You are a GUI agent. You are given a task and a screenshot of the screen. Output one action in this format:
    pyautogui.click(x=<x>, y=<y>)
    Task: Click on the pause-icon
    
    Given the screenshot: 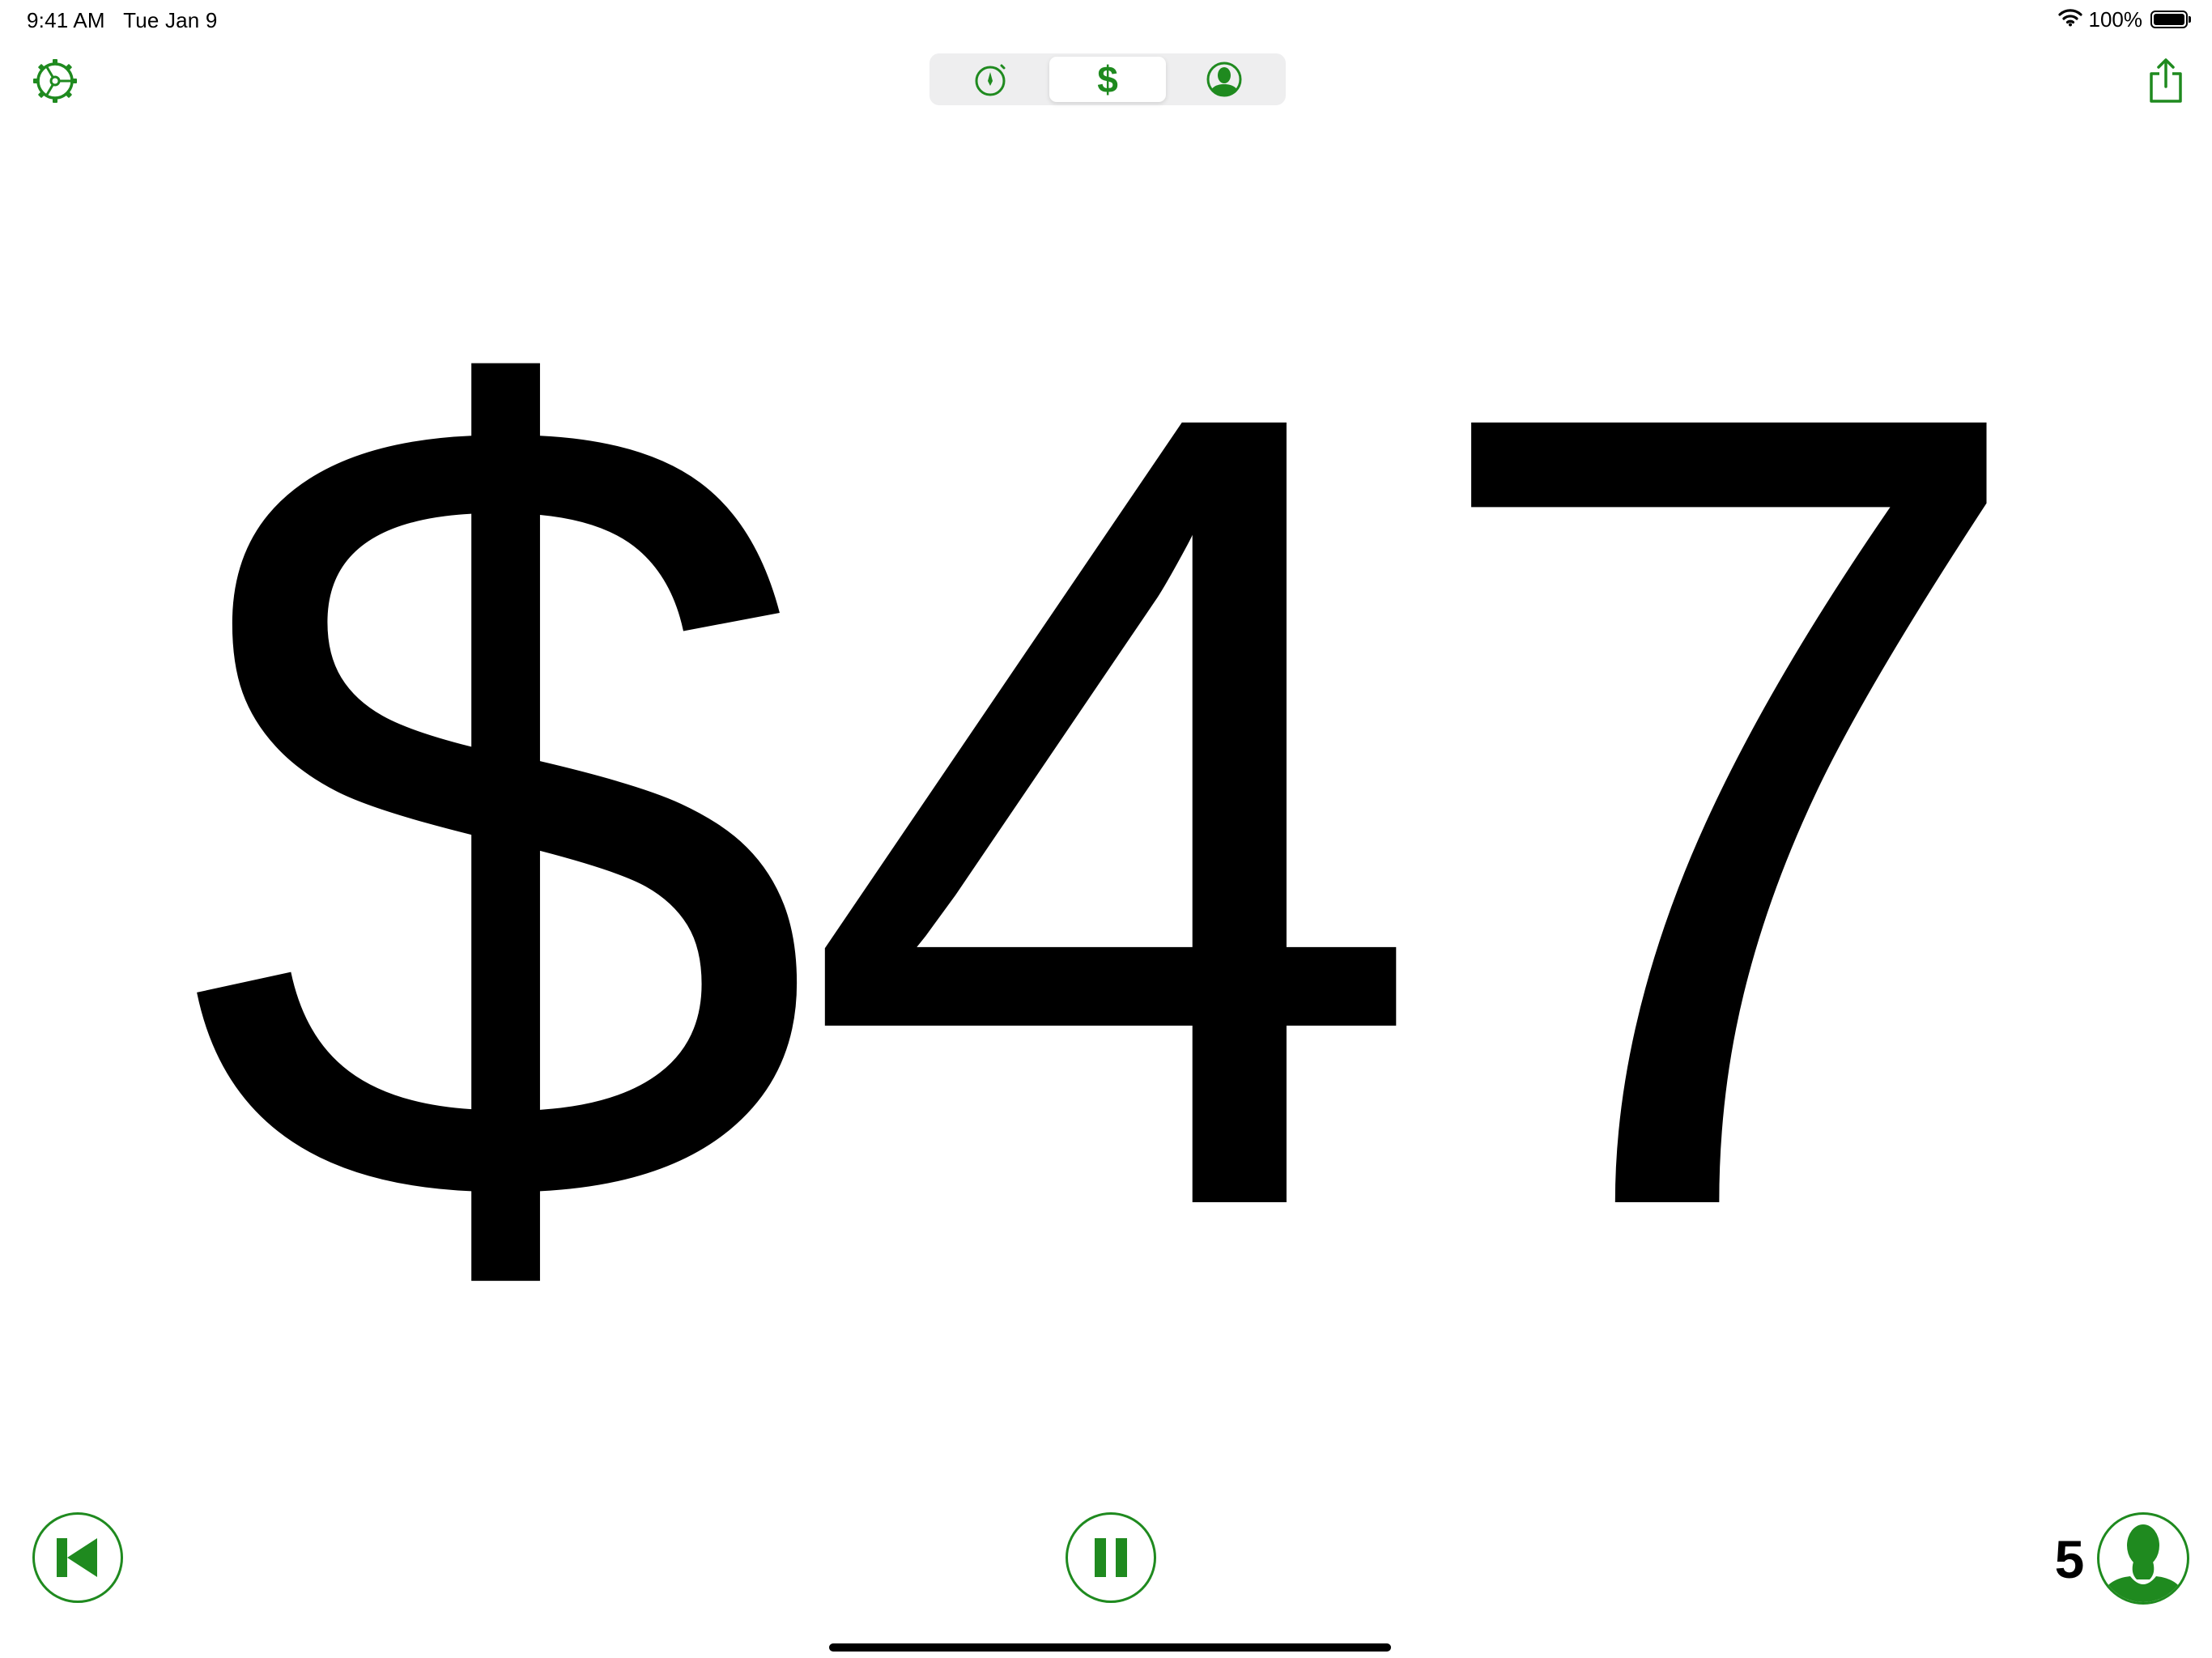 What is the action you would take?
    pyautogui.click(x=1111, y=1557)
    